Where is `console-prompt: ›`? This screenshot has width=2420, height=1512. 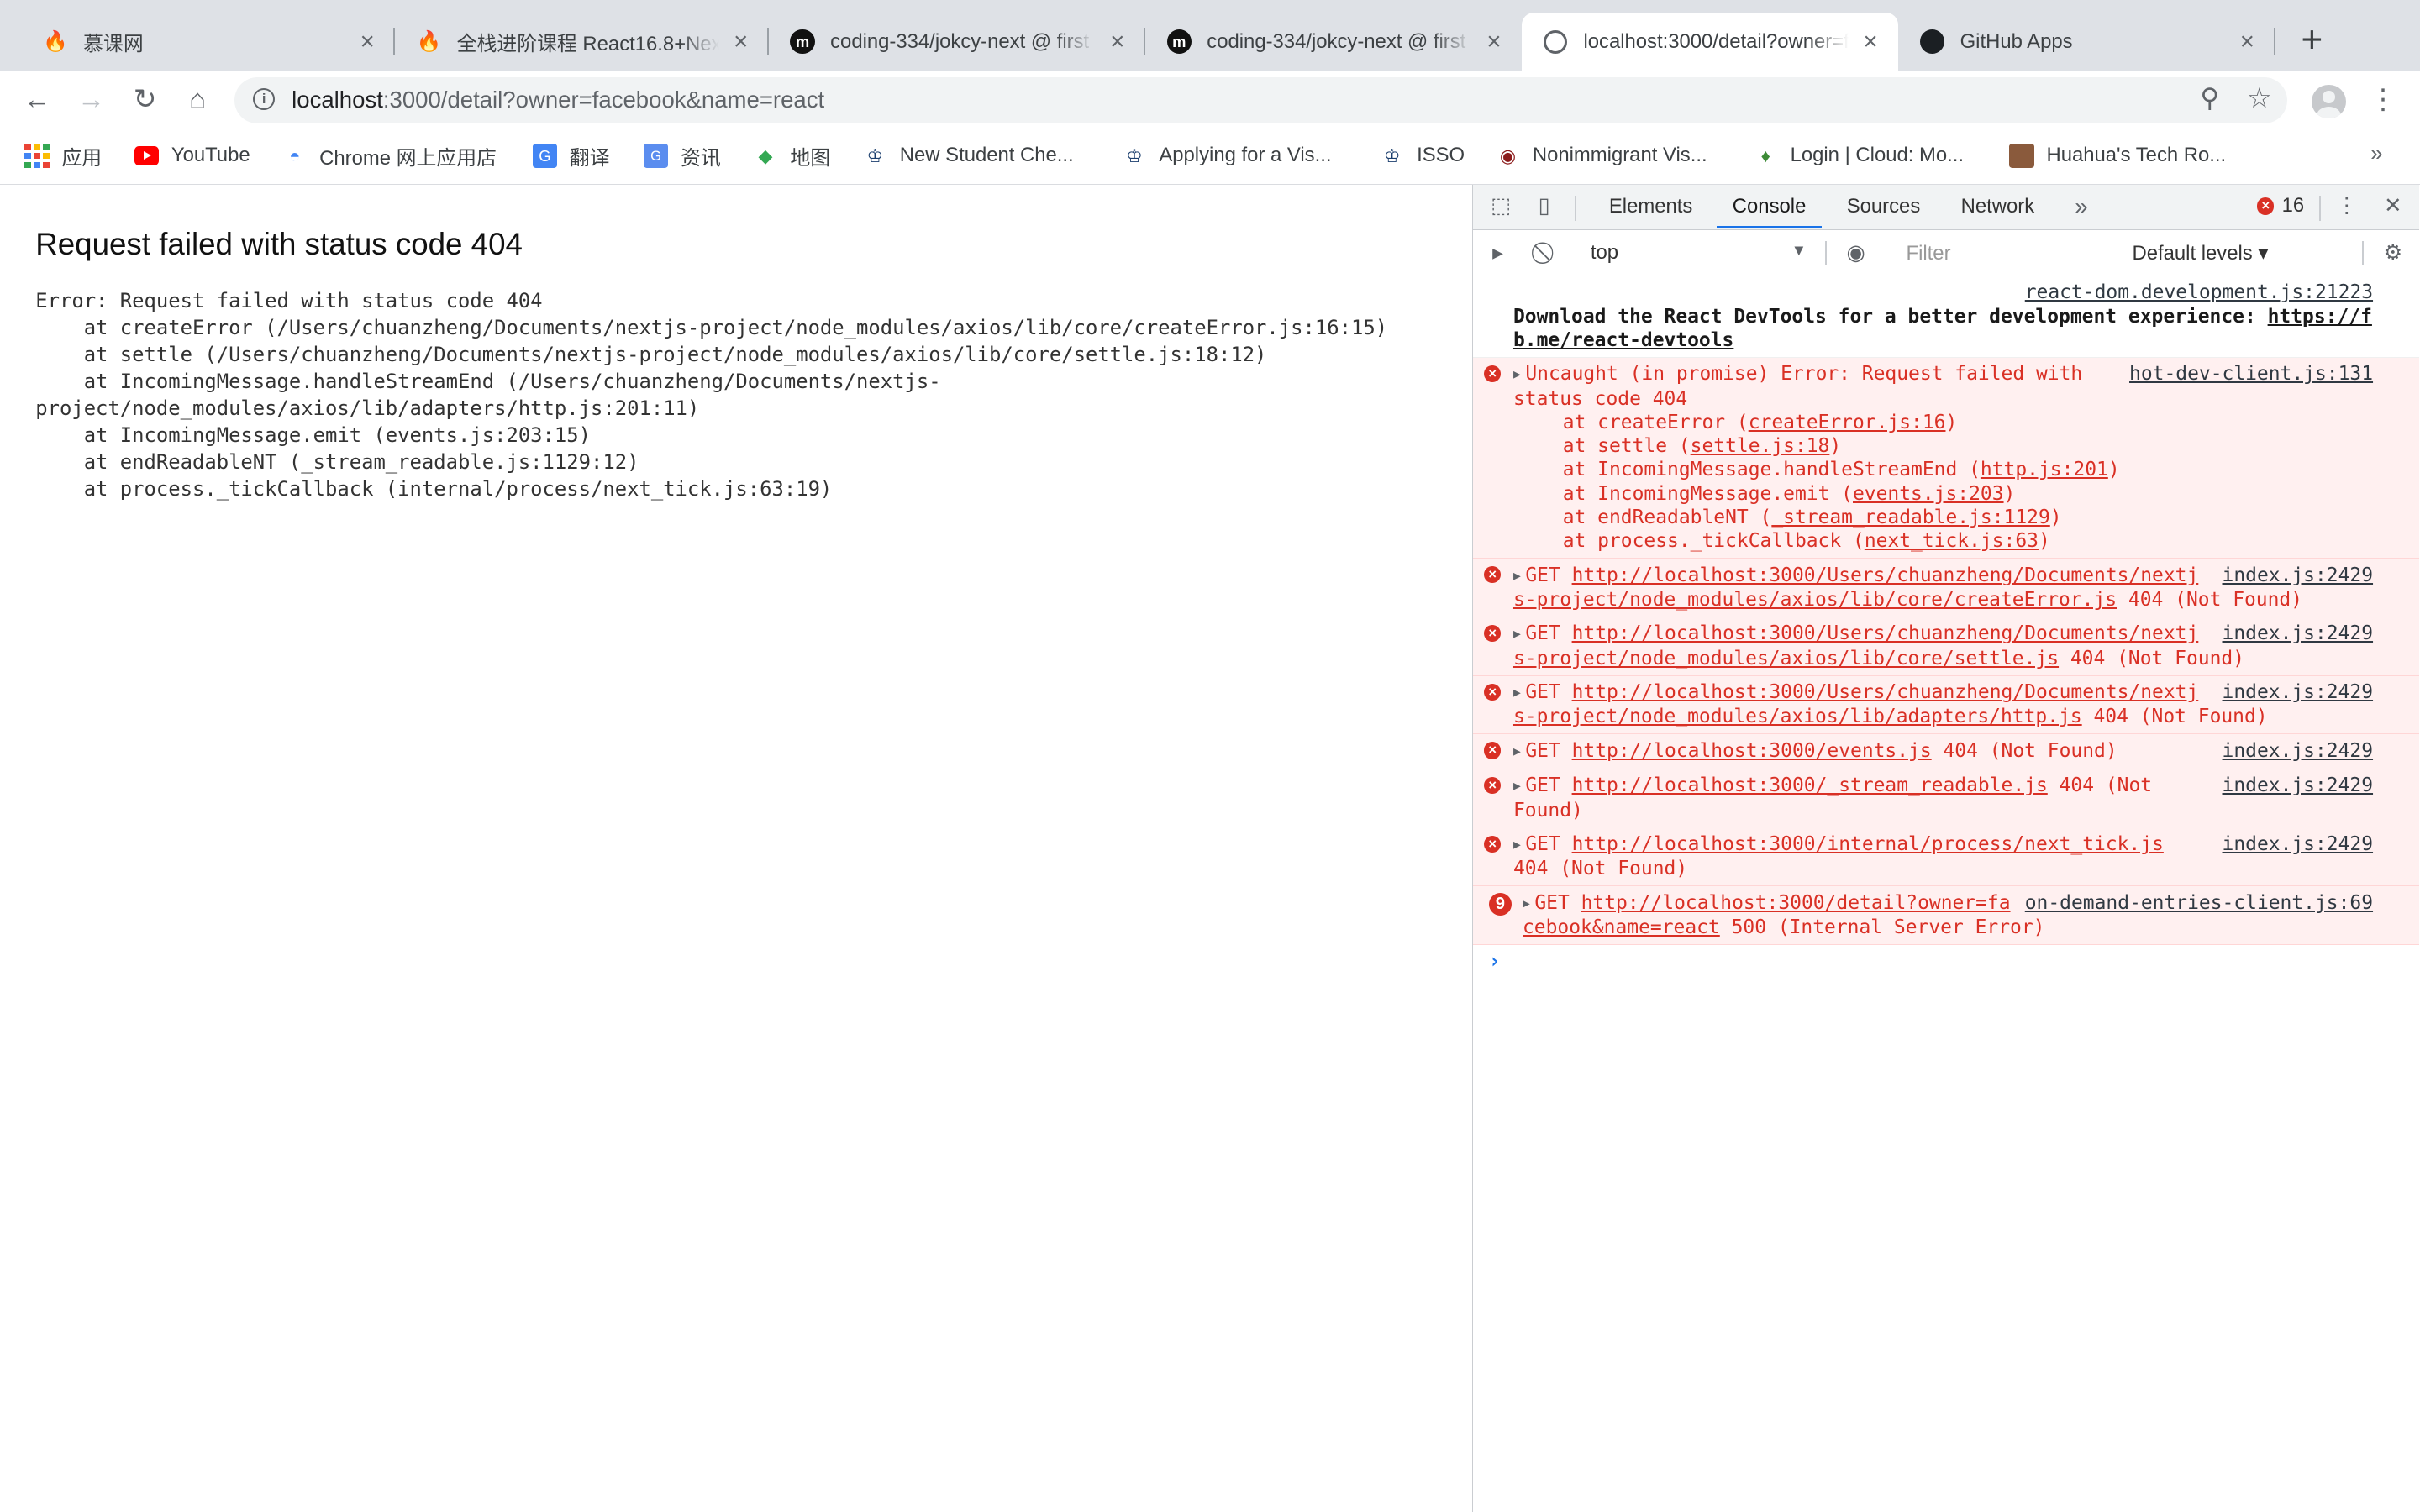 console-prompt: › is located at coordinates (1946, 962).